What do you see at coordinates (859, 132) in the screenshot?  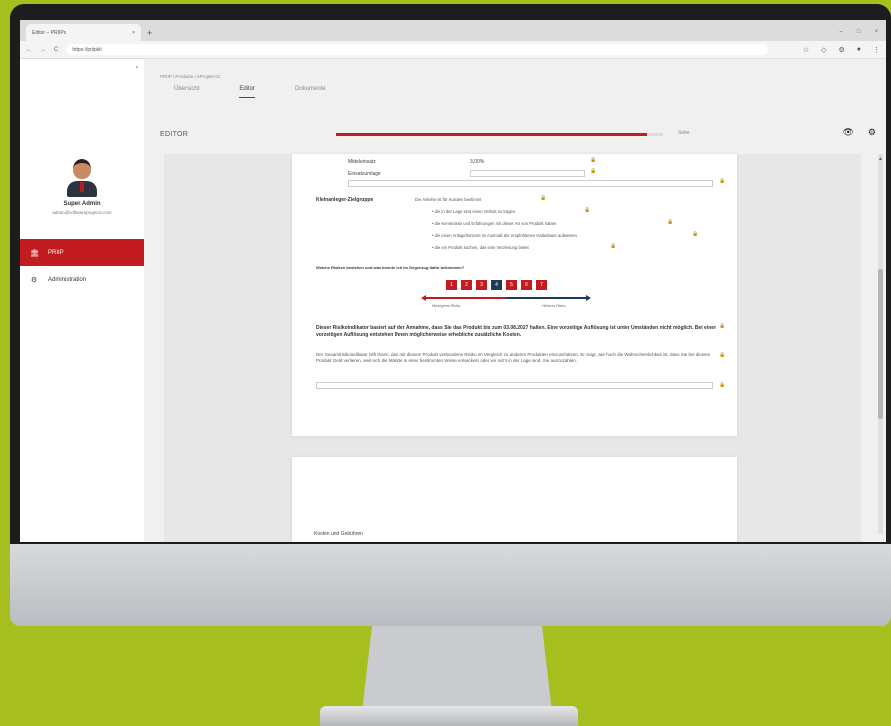 I see `editor-actions: 👁 ⚙` at bounding box center [859, 132].